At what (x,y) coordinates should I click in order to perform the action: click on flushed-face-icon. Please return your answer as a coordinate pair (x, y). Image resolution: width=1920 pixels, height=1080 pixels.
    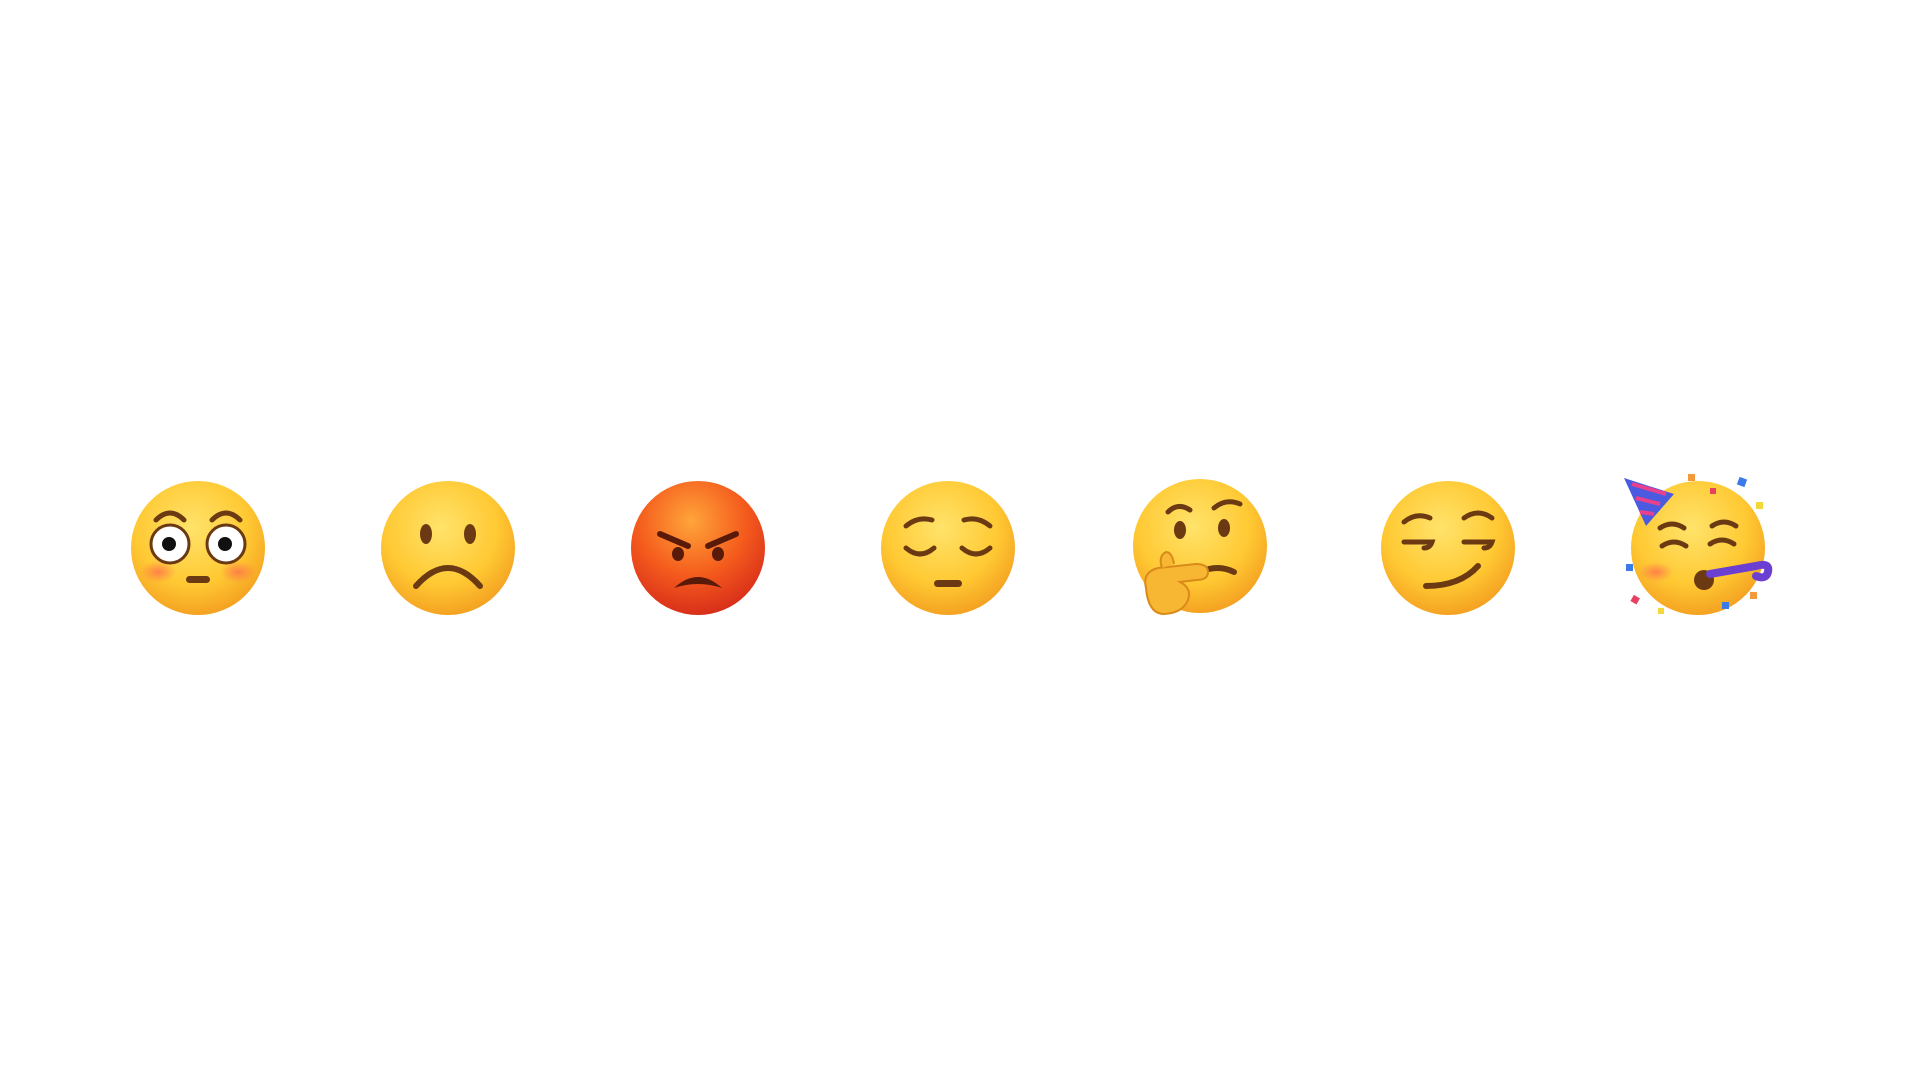
    Looking at the image, I should click on (198, 548).